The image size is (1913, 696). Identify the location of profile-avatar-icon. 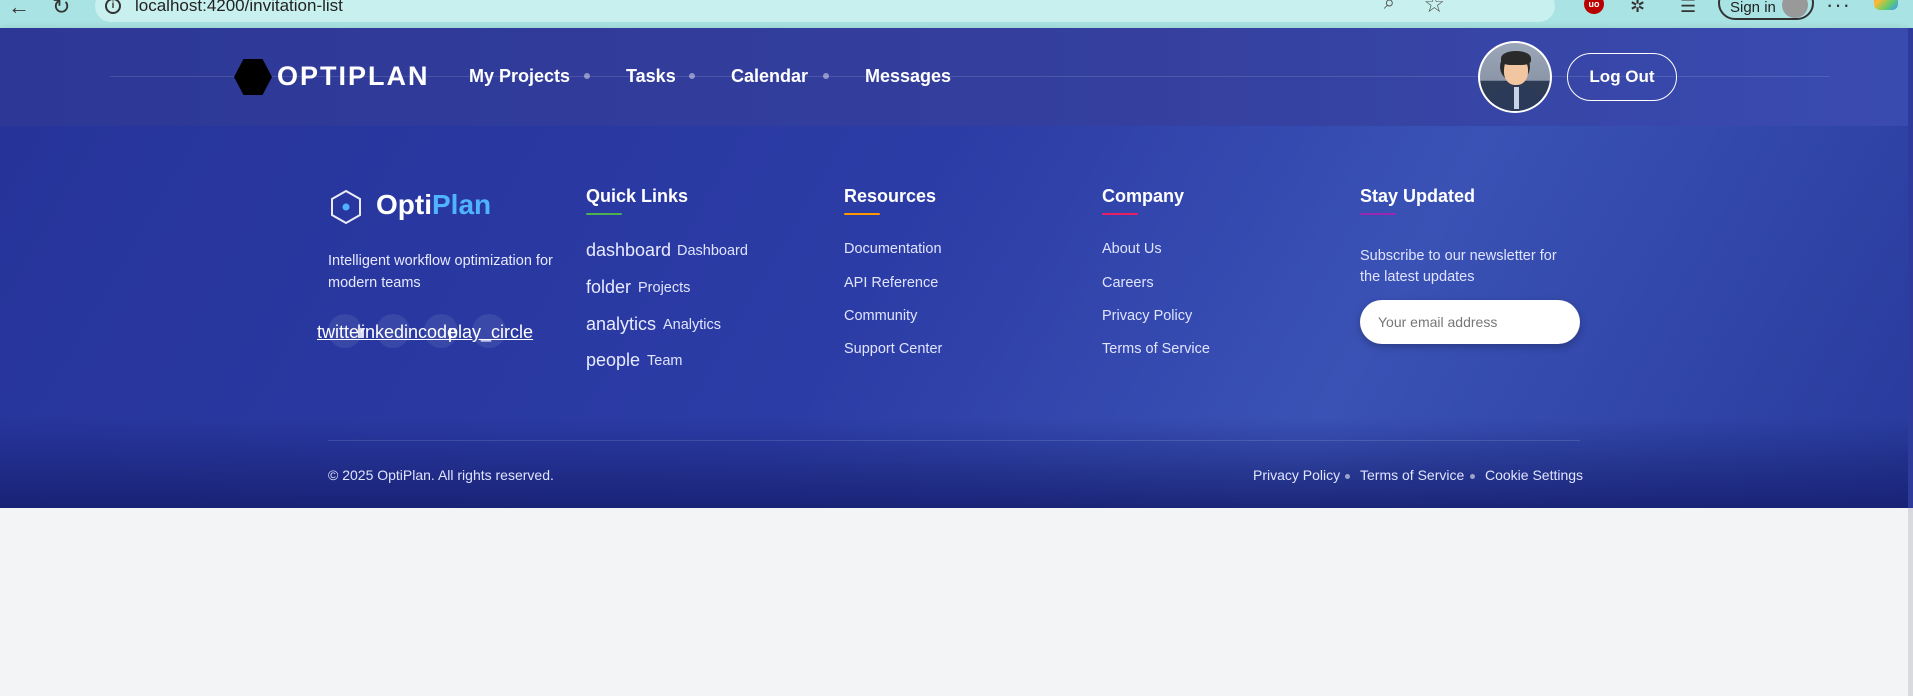
(1795, 9).